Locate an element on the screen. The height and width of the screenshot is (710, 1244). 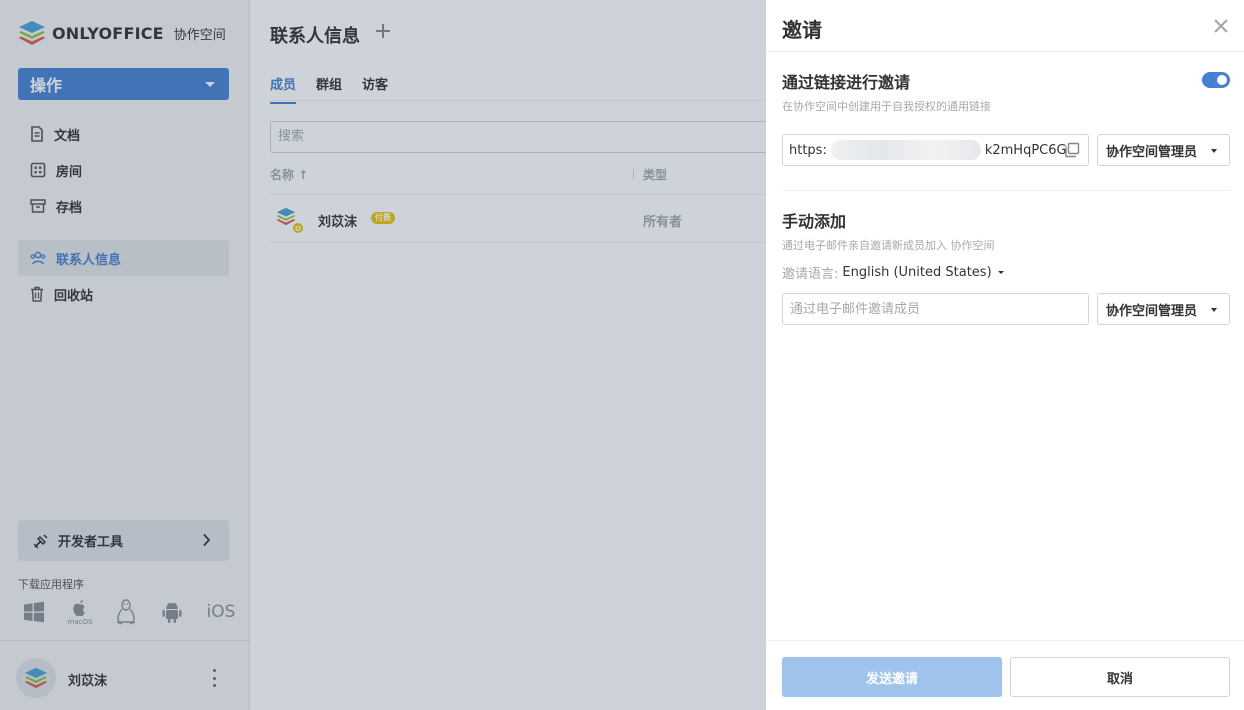
link-role-select: 协作空间管理员 is located at coordinates (1163, 150).